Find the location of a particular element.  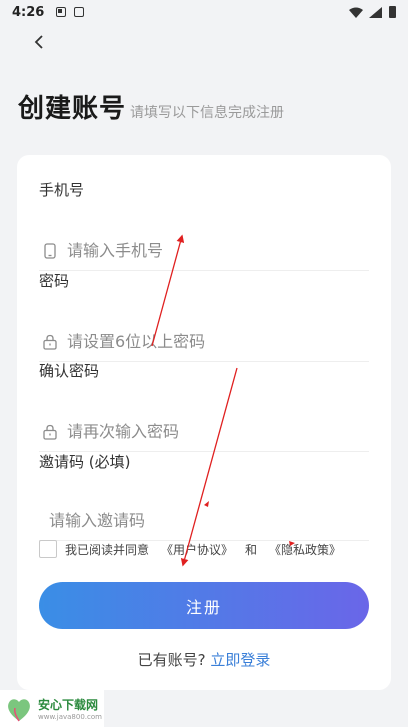

battery-icon is located at coordinates (392, 12).